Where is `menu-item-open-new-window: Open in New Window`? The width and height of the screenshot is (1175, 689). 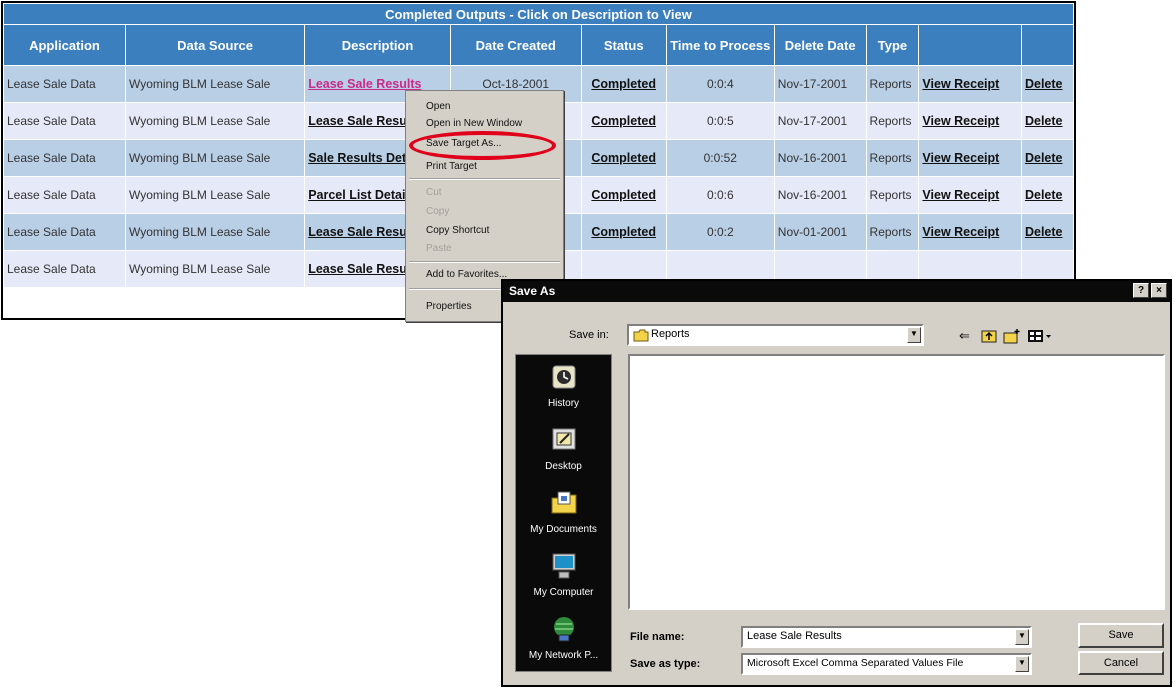 menu-item-open-new-window: Open in New Window is located at coordinates (474, 123).